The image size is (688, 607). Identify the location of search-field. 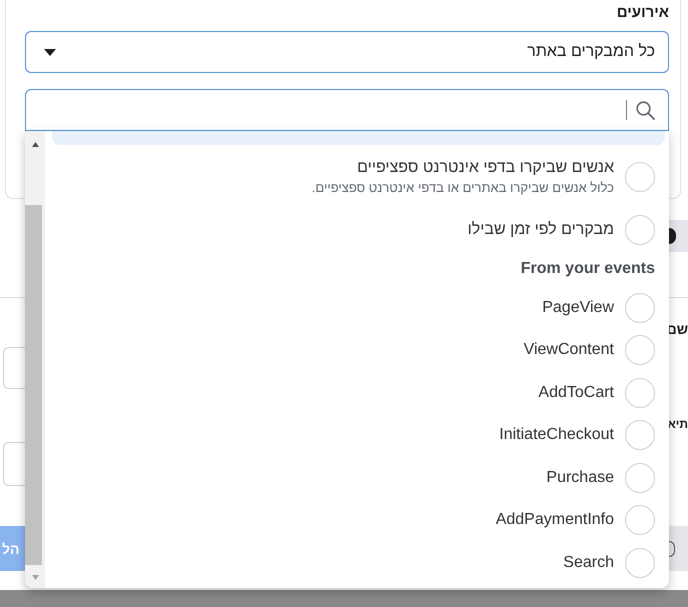
(347, 110).